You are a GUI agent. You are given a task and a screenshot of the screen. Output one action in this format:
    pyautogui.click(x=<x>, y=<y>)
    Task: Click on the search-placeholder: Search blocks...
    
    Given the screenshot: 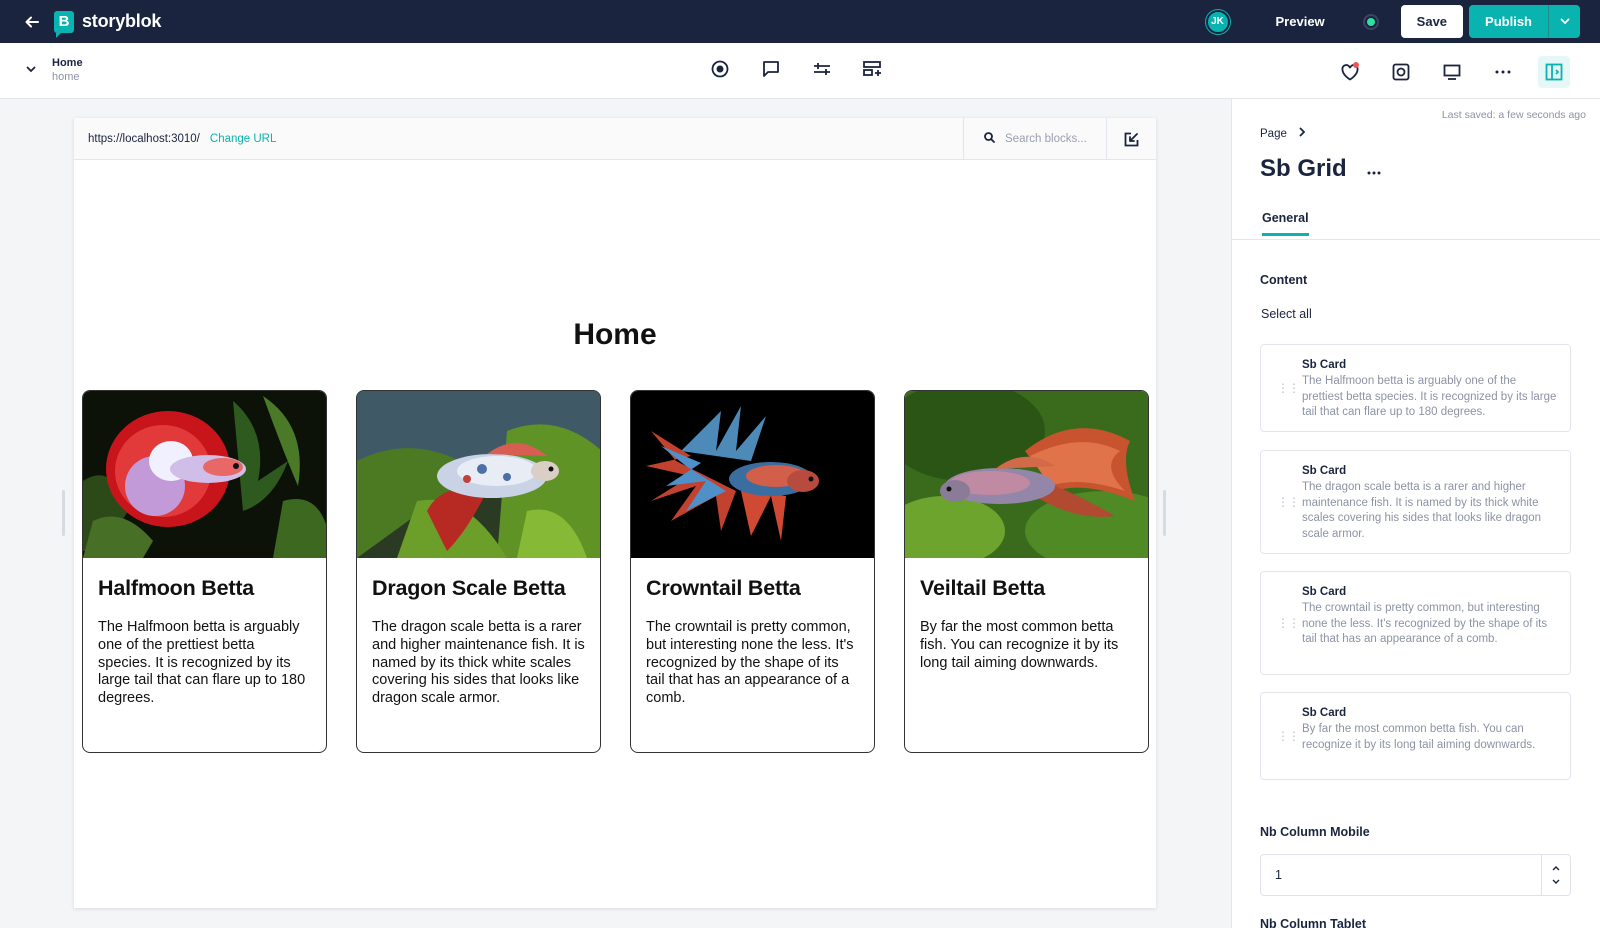 What is the action you would take?
    pyautogui.click(x=1046, y=139)
    